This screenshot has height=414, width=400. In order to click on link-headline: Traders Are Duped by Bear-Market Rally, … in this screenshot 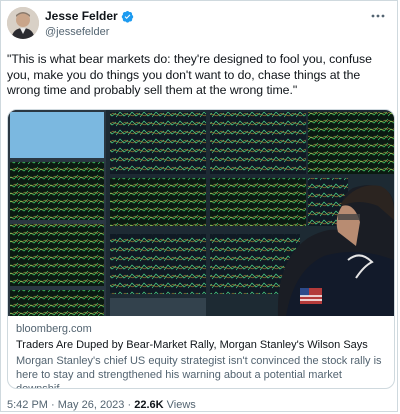, I will do `click(201, 345)`.